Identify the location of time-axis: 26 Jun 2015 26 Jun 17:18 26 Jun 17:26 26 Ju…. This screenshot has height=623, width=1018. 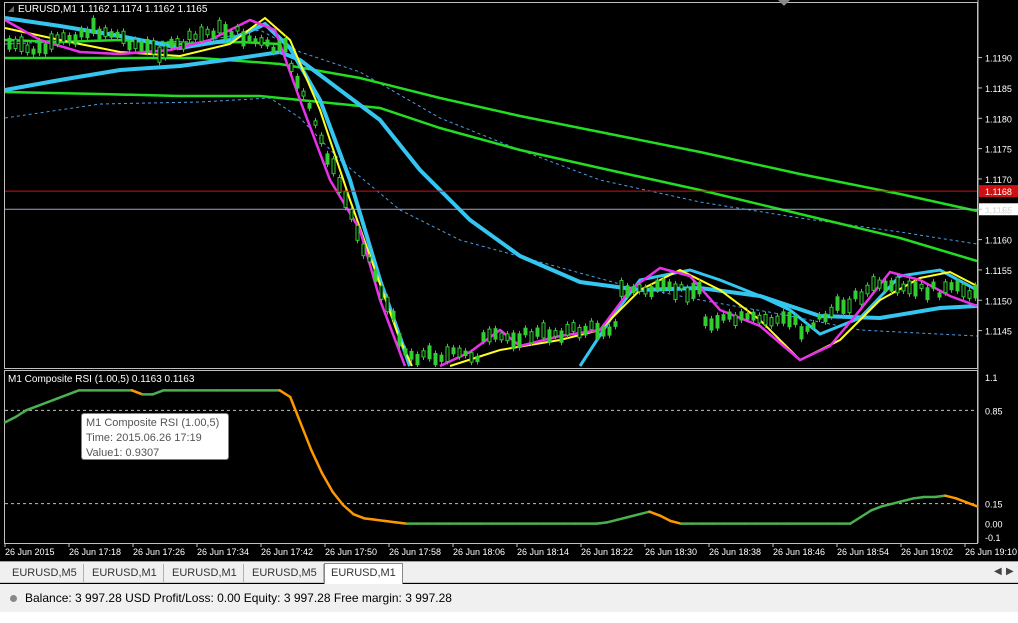
(510, 550).